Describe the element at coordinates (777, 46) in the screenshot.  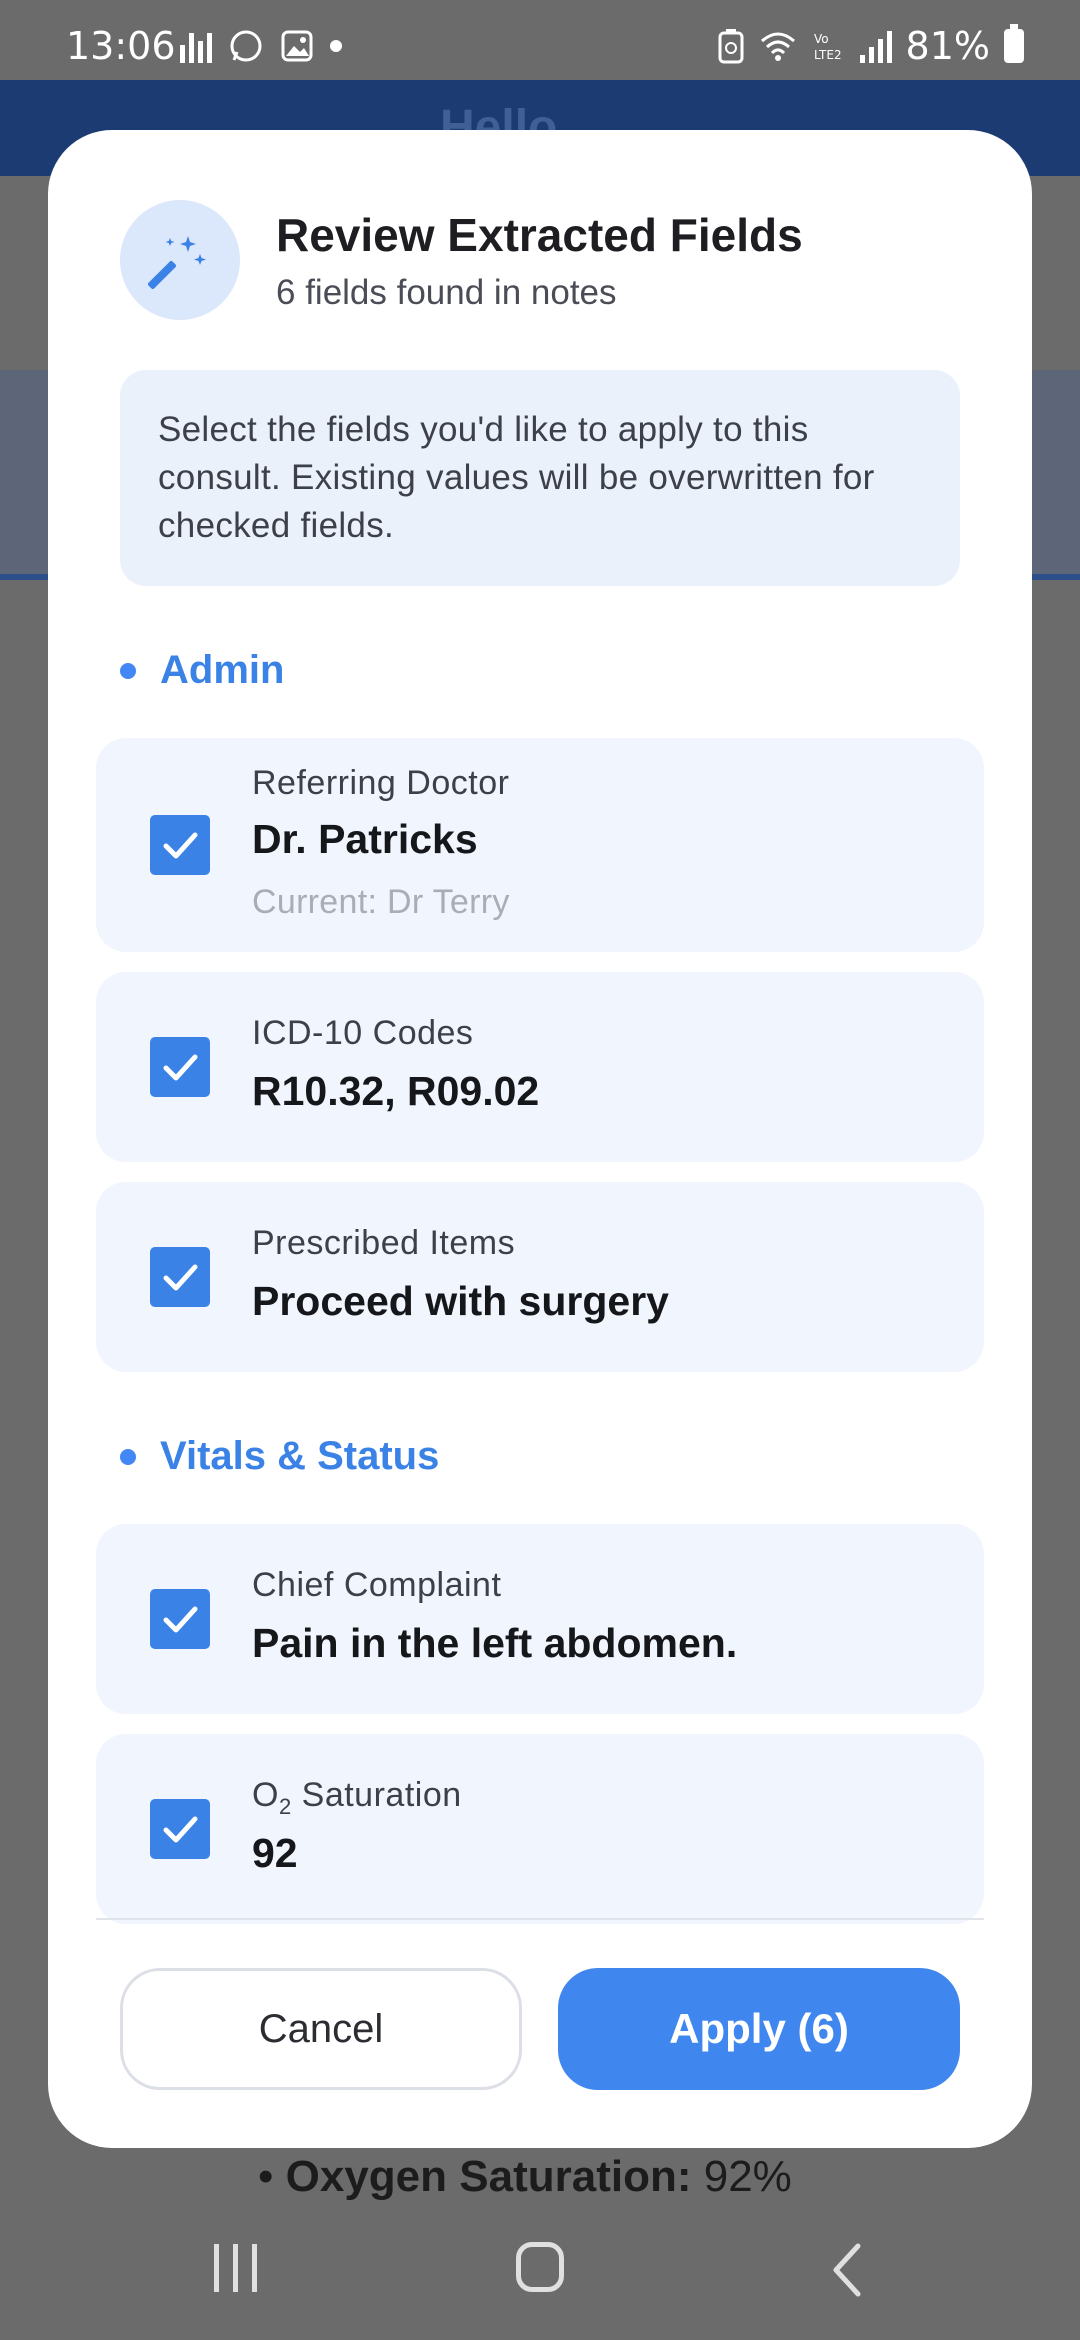
I see `wifi-icon` at that location.